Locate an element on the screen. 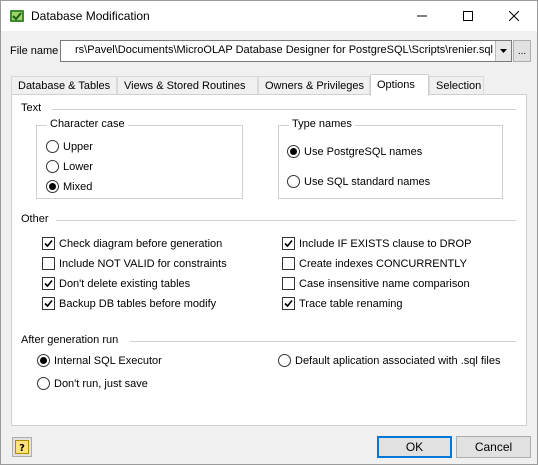  dont-run-just-save-radio: Don't run, just save is located at coordinates (92, 383).